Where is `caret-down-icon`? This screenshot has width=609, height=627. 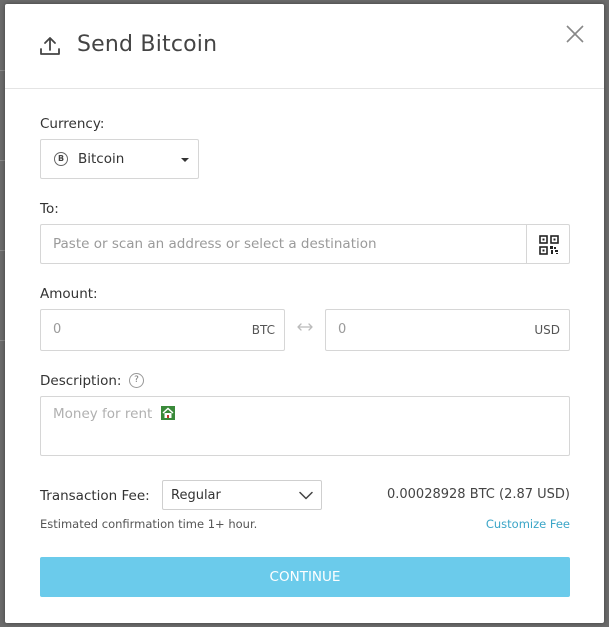
caret-down-icon is located at coordinates (185, 160).